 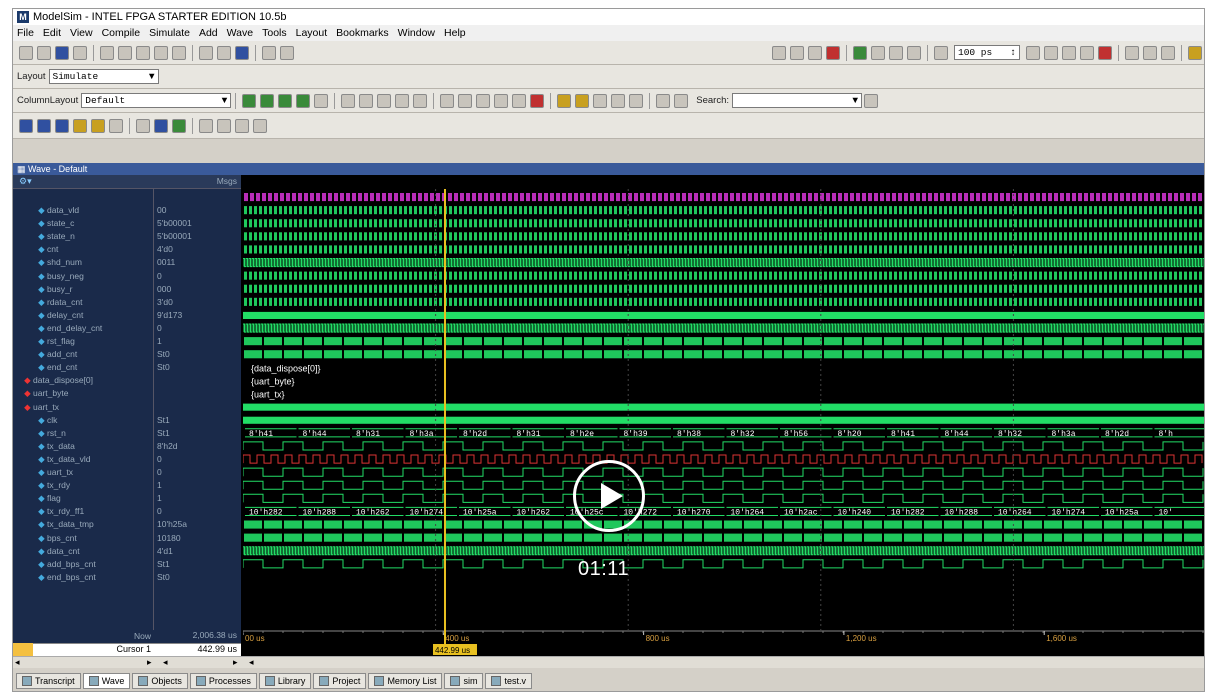 What do you see at coordinates (83, 421) in the screenshot?
I see `signal-name: ◆ clk` at bounding box center [83, 421].